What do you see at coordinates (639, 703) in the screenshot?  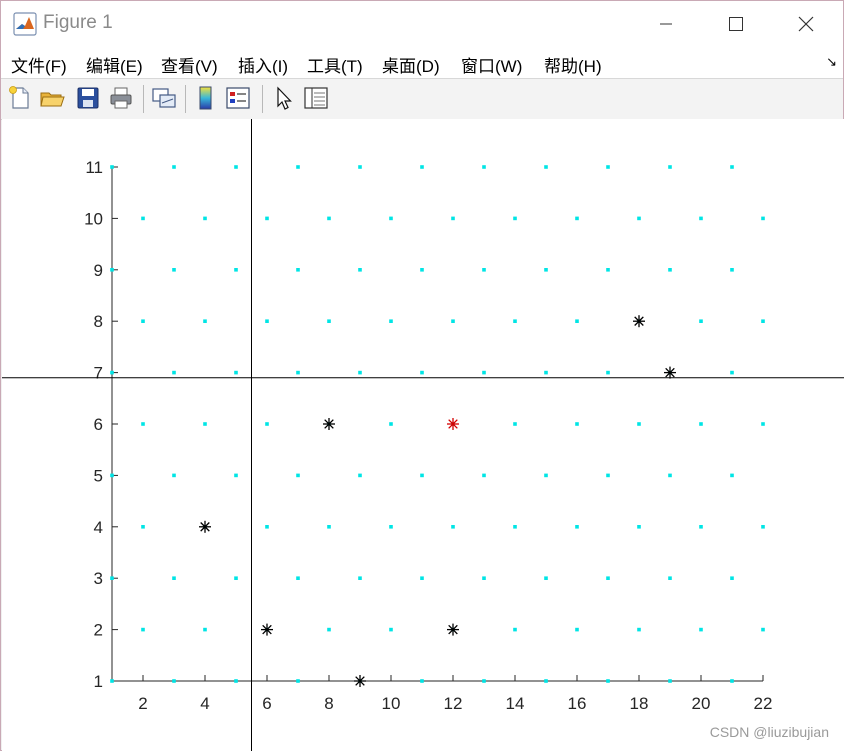 I see `x-tick-label: 18` at bounding box center [639, 703].